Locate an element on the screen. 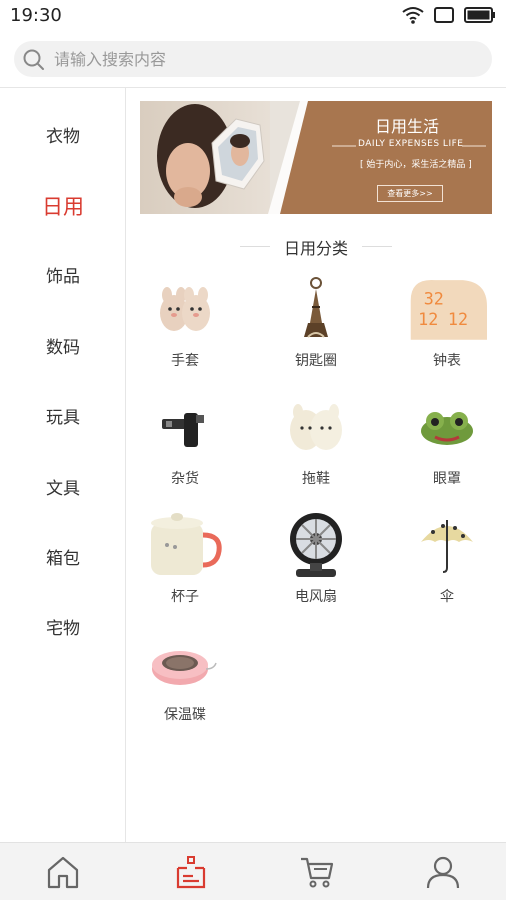 This screenshot has height=900, width=506. sidebar-item-stationery: 文具 is located at coordinates (63, 489).